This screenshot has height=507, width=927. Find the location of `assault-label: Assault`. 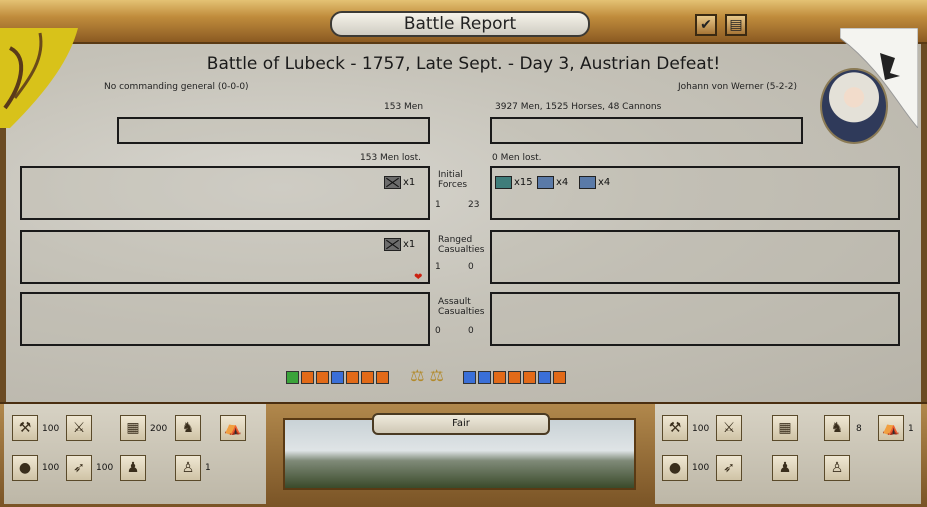

assault-label: Assault is located at coordinates (454, 302).